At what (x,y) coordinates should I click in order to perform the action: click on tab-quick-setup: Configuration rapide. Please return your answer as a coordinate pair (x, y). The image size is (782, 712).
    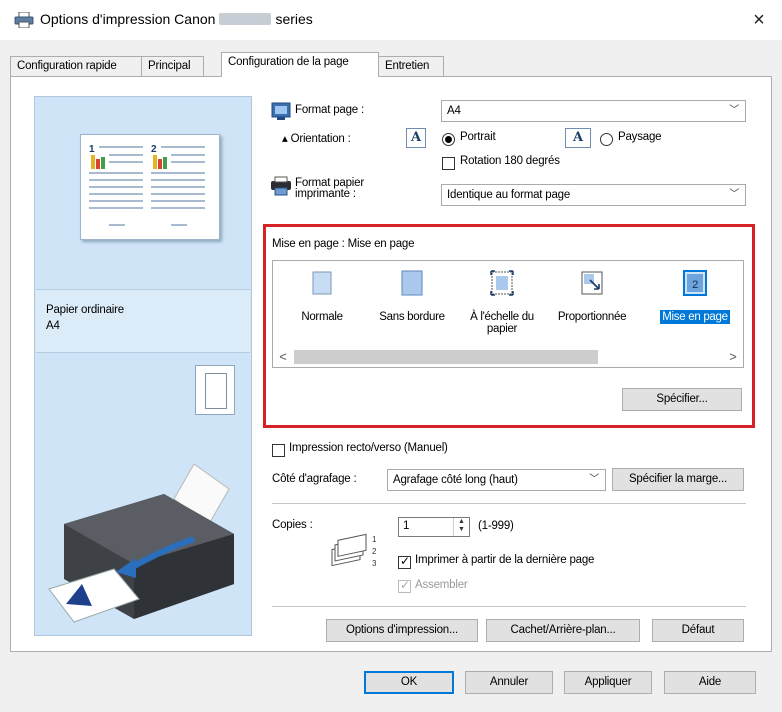
    Looking at the image, I should click on (76, 66).